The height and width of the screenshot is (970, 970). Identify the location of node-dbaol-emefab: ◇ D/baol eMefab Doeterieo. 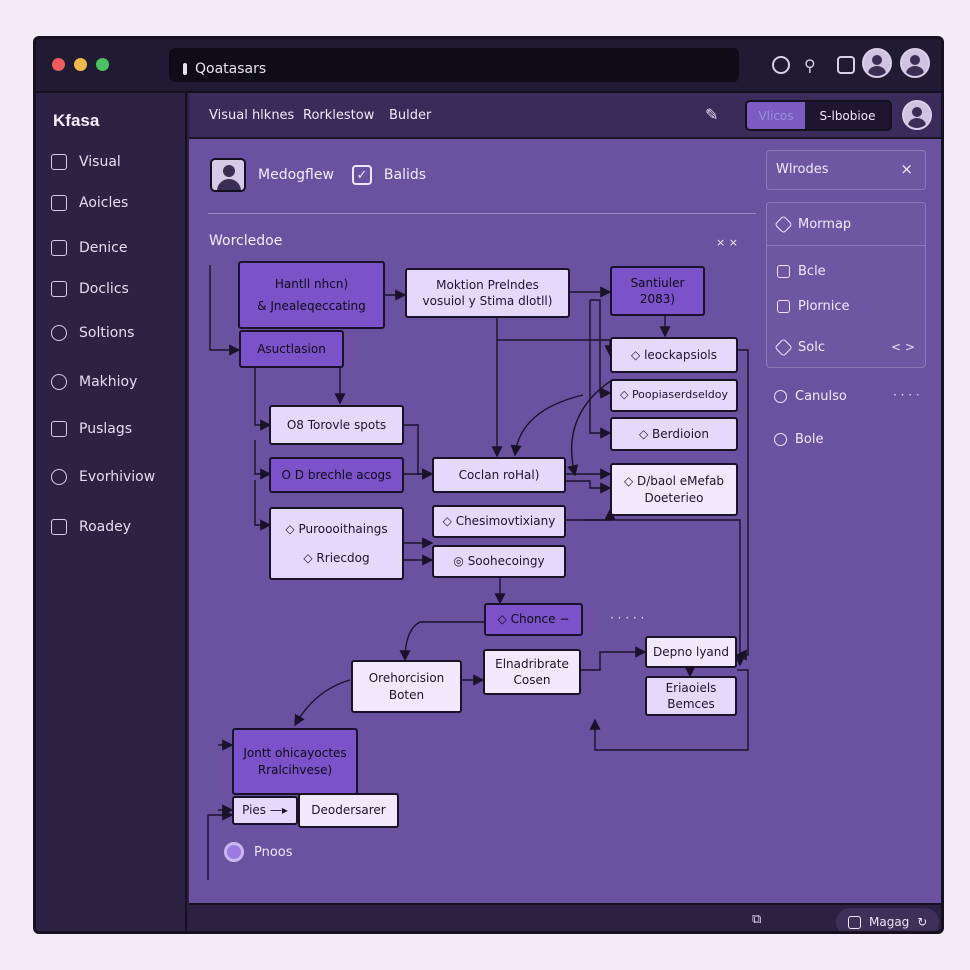
(674, 489).